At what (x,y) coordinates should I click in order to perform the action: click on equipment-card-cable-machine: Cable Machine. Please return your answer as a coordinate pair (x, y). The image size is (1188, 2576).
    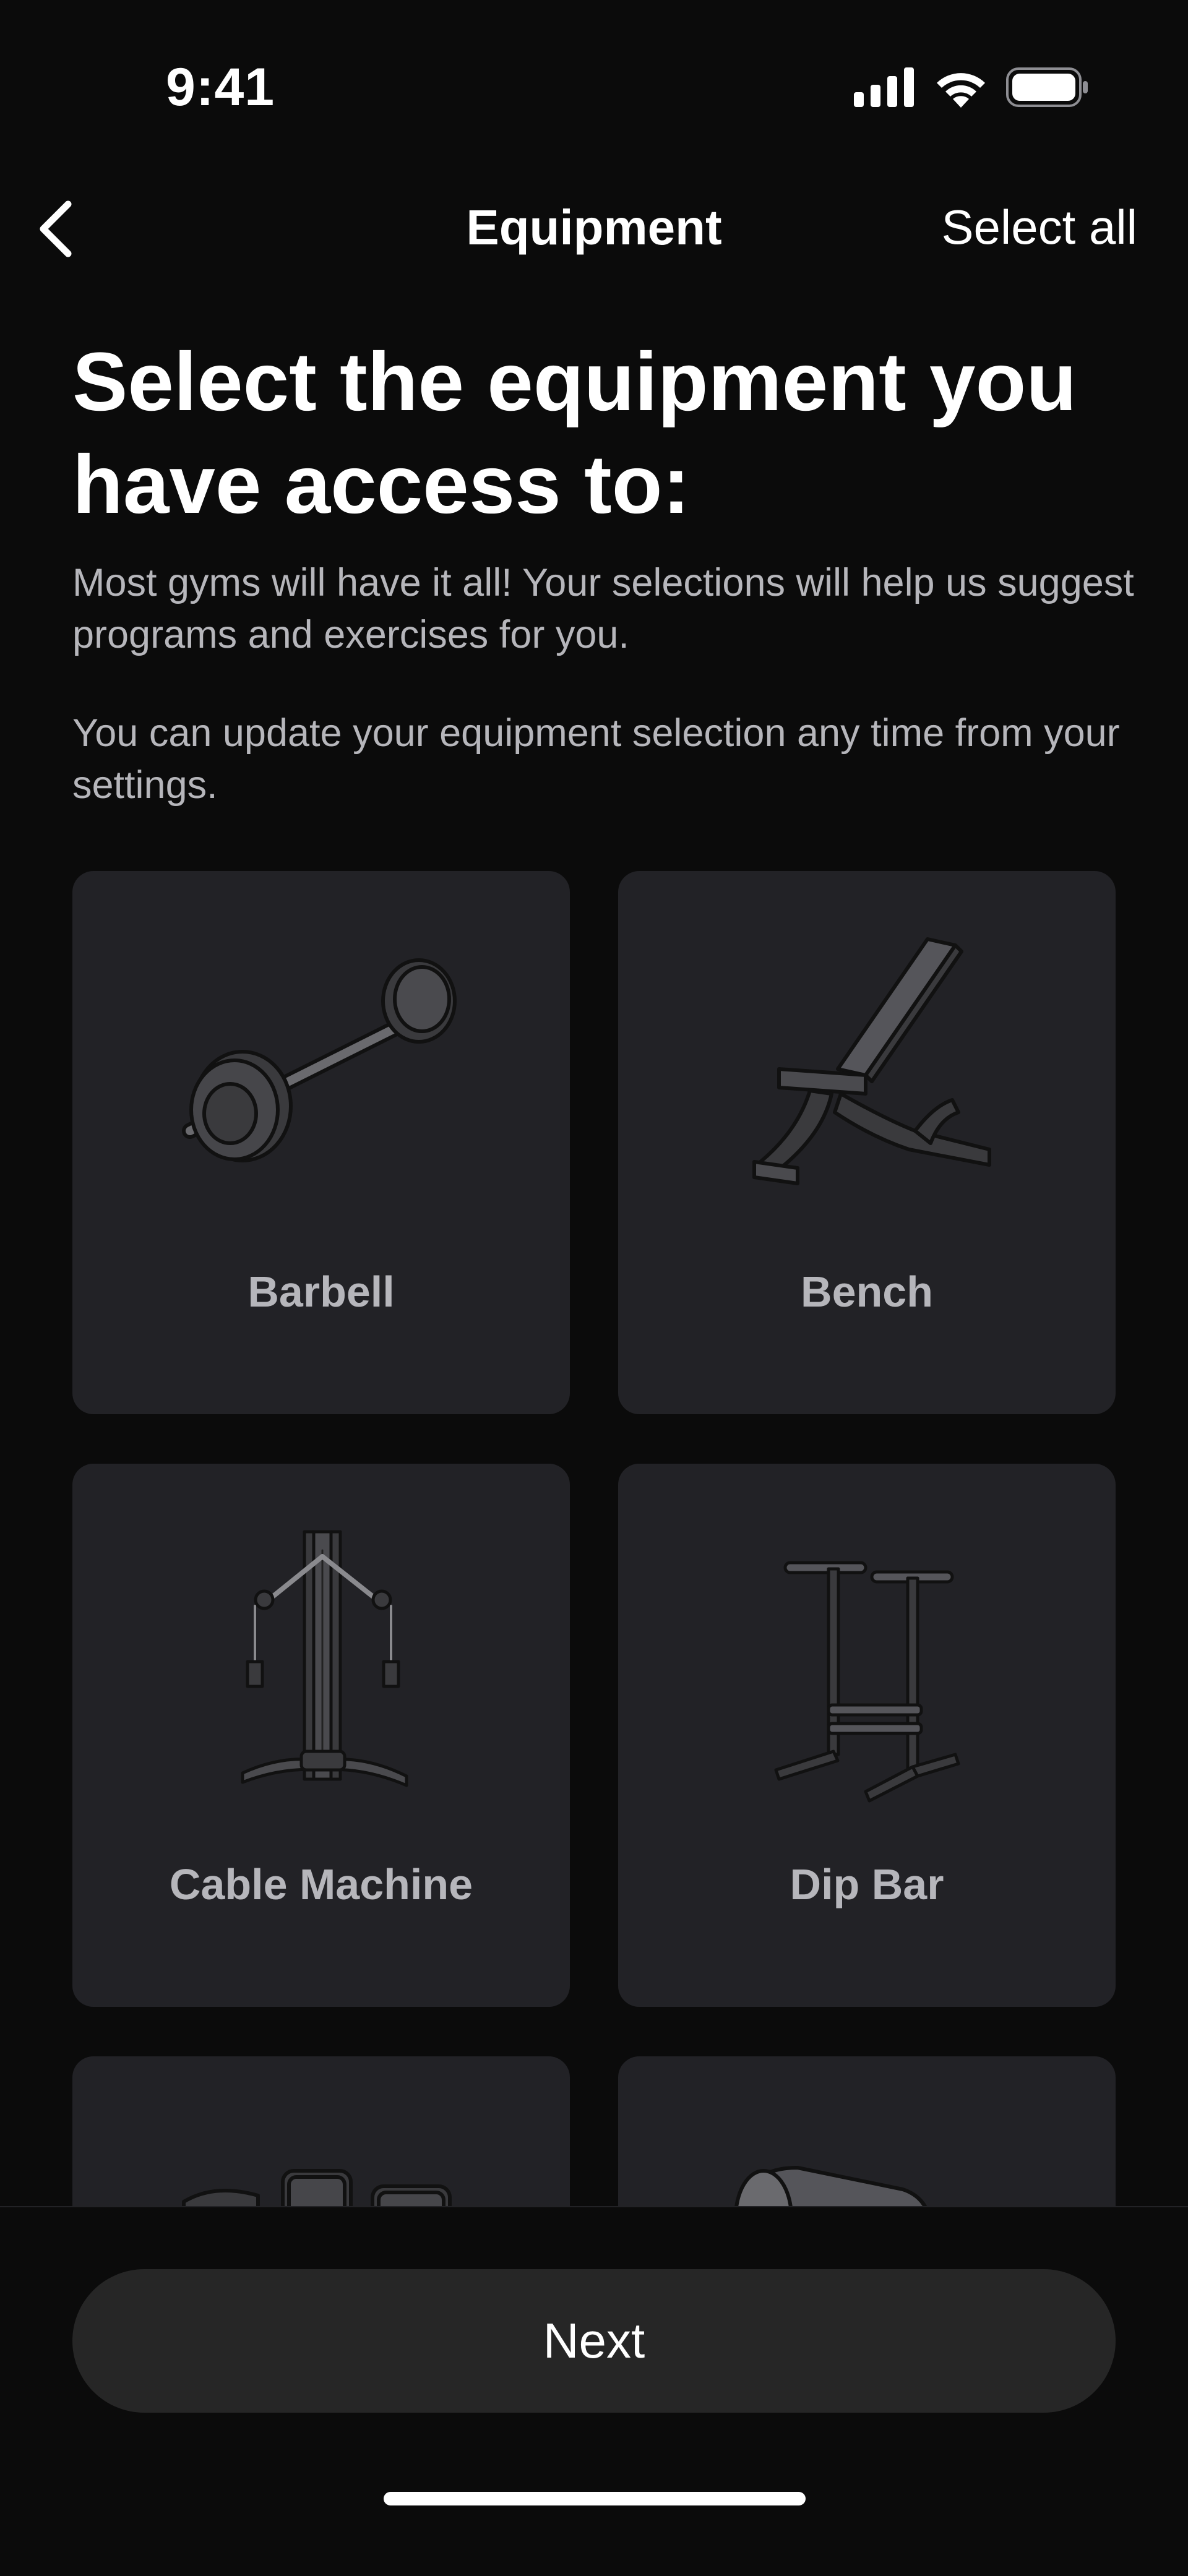
    Looking at the image, I should click on (321, 1735).